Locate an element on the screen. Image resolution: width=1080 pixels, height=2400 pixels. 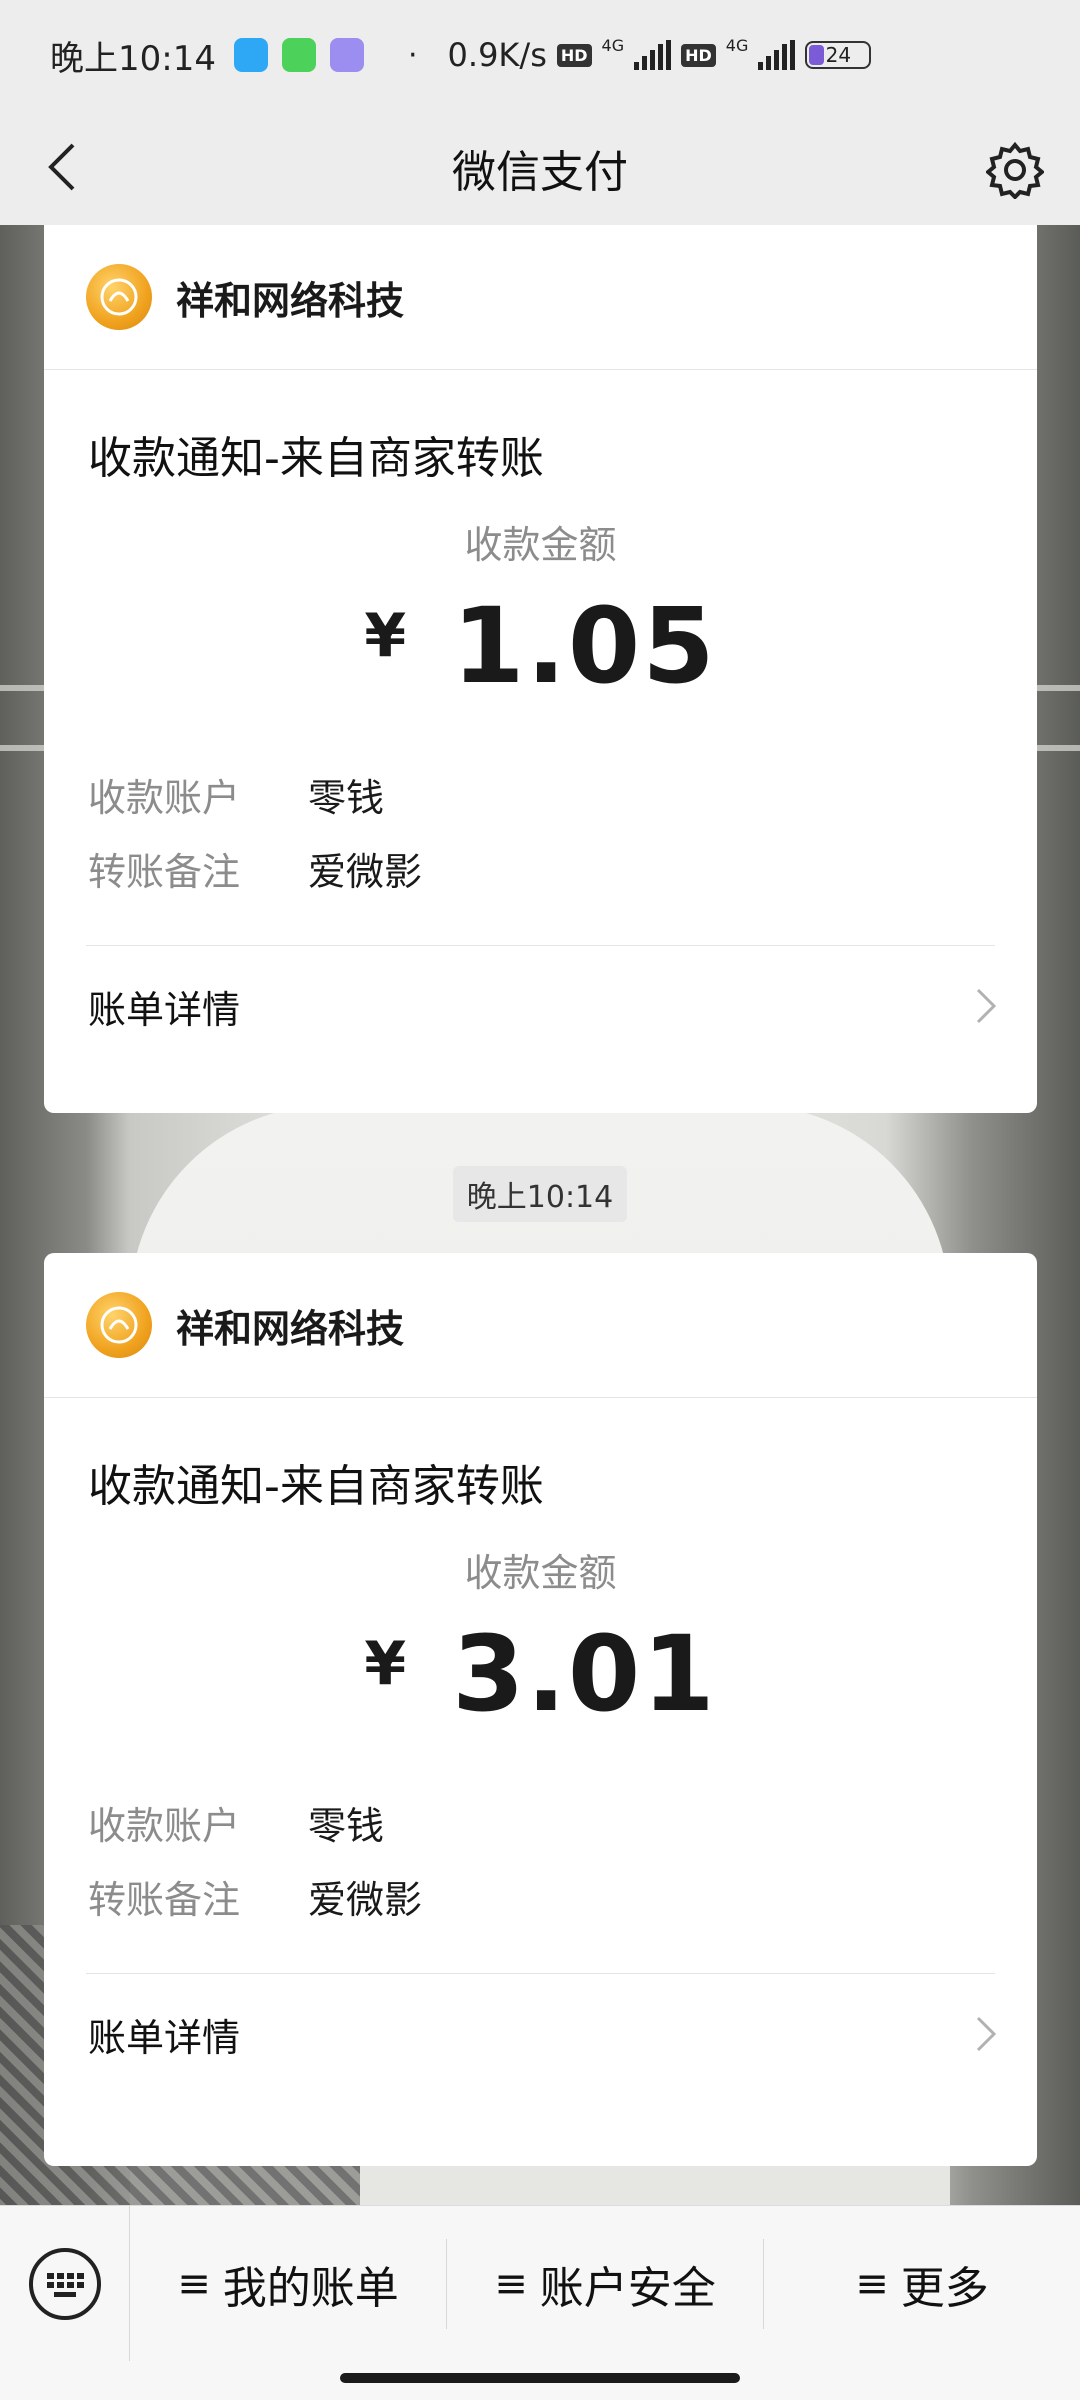
app-store-icon is located at coordinates (346, 55).